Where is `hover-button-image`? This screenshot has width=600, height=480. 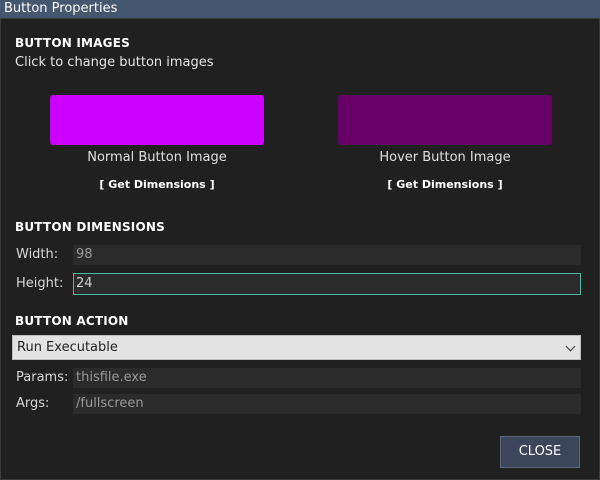 hover-button-image is located at coordinates (445, 120).